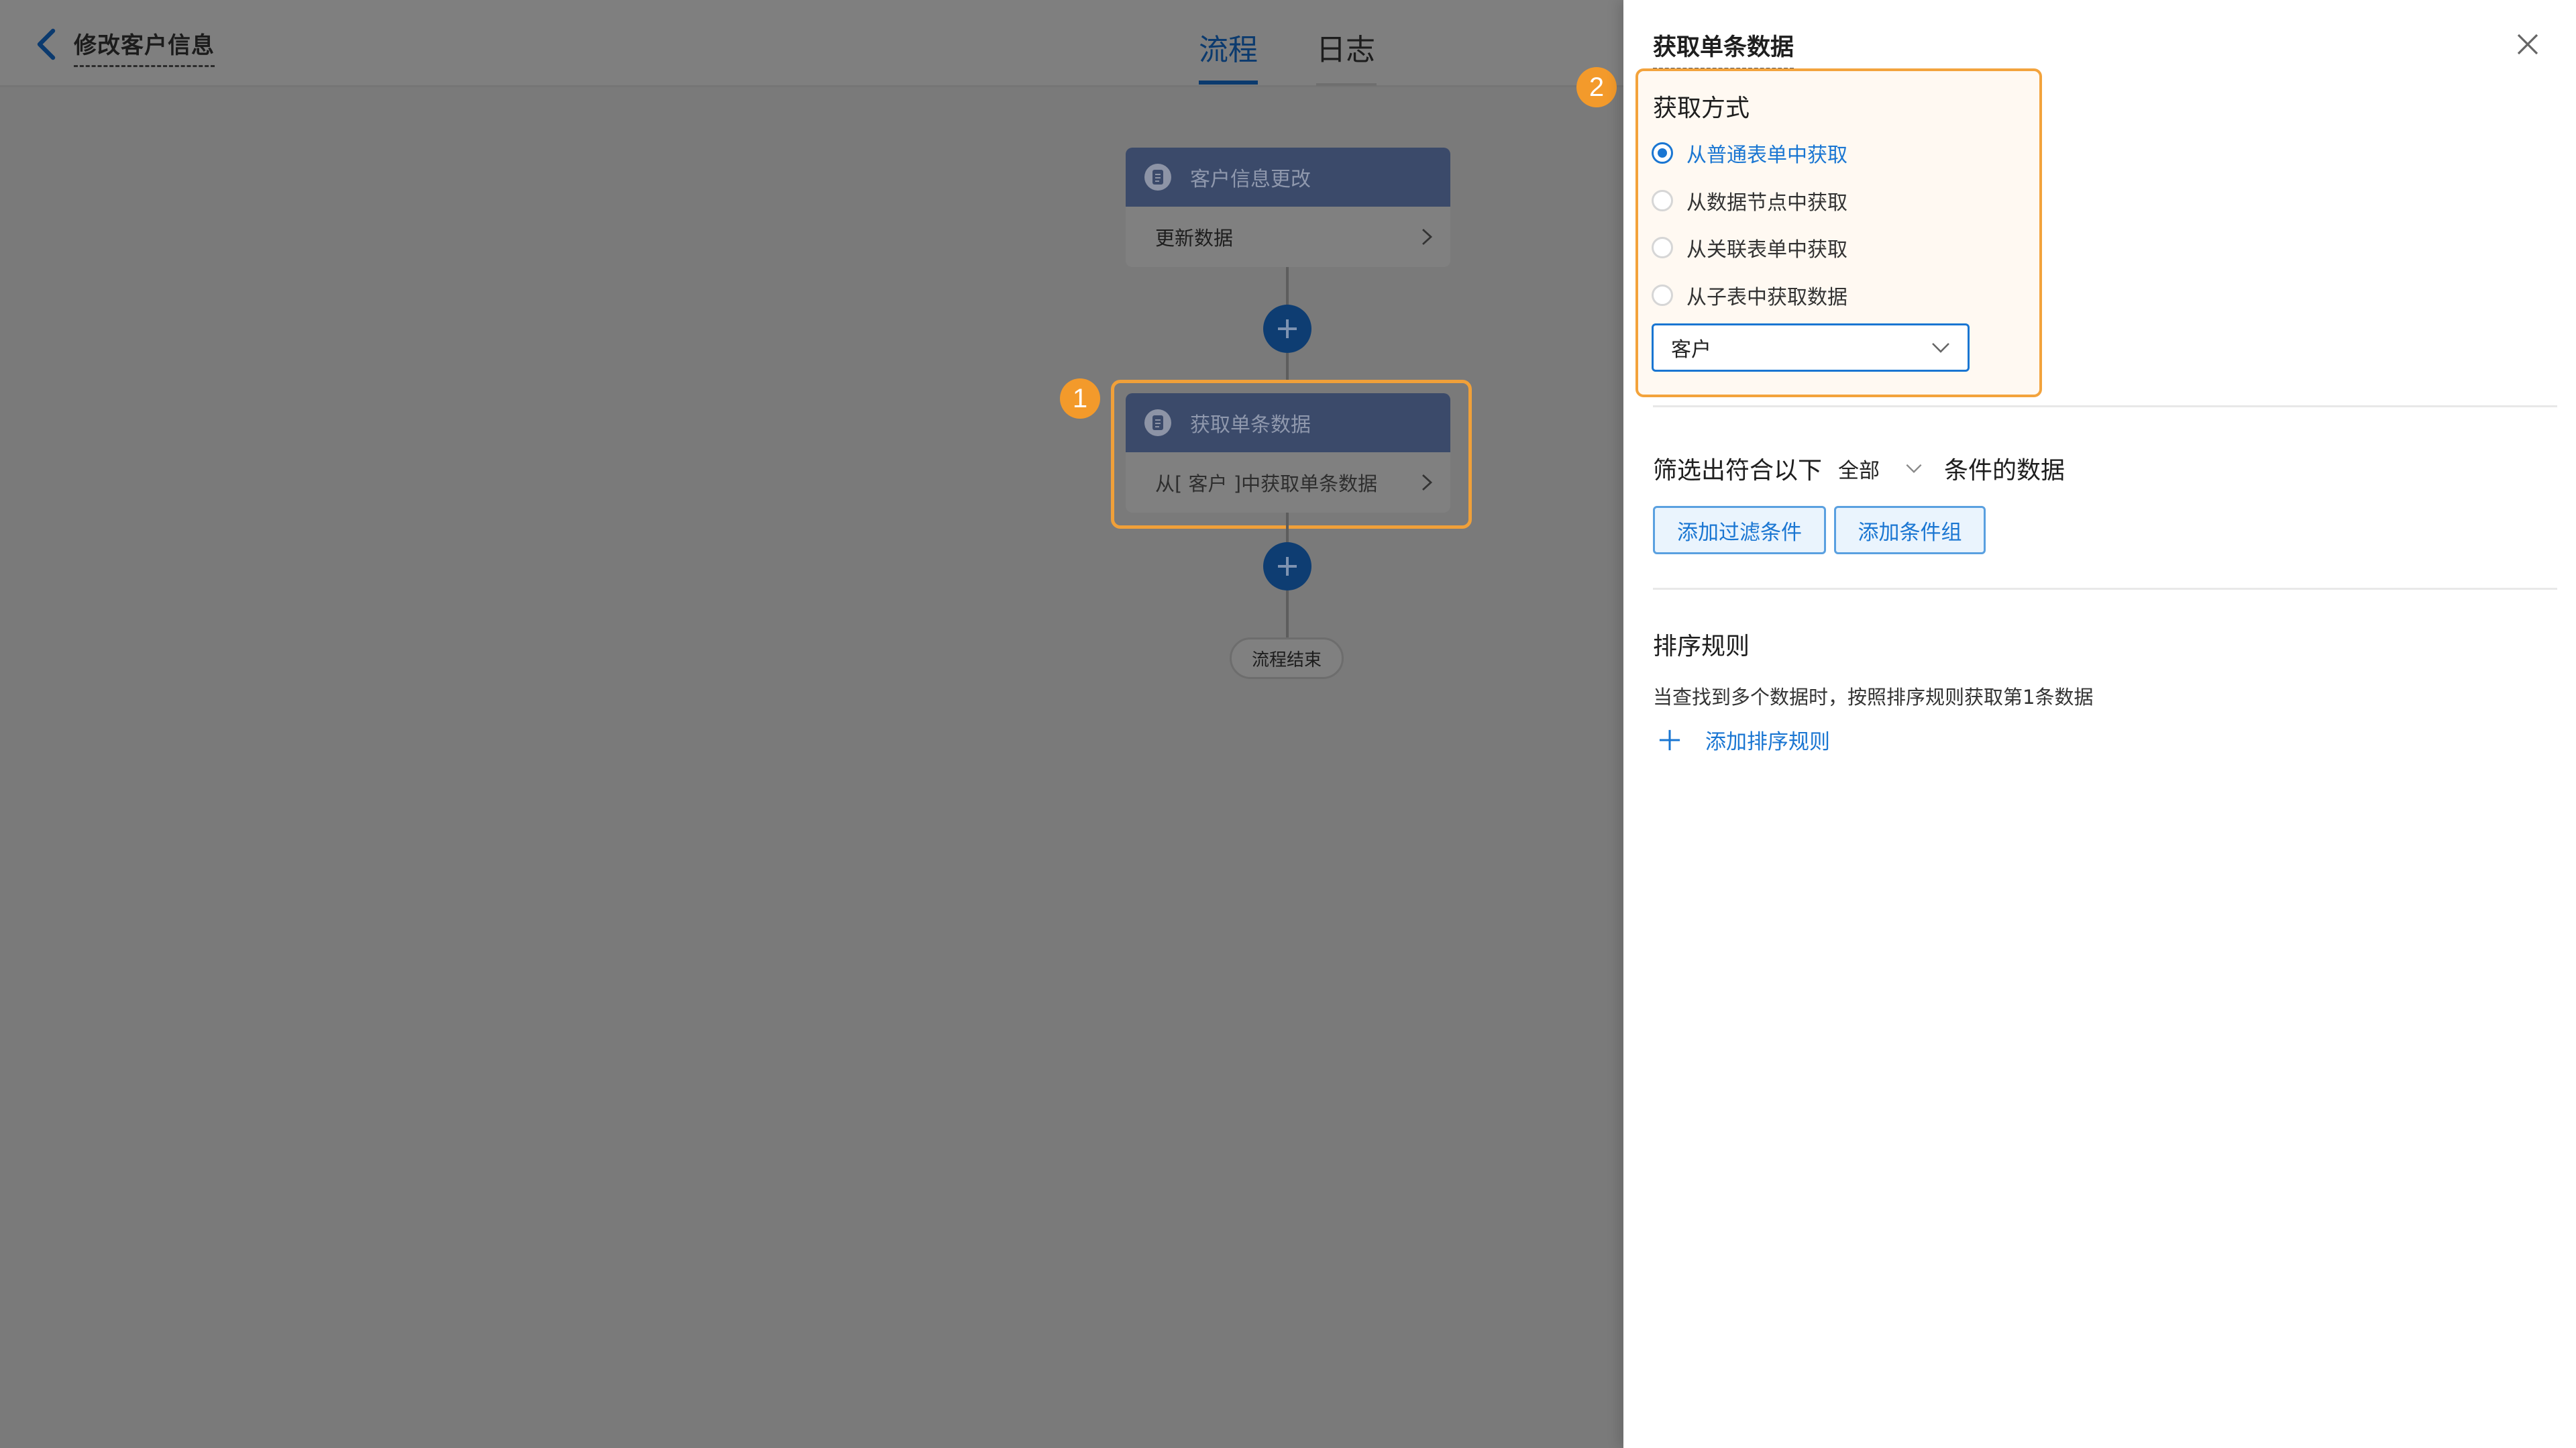  Describe the element at coordinates (1873, 697) in the screenshot. I see `sort-description: 当查找到多个数据时，按照排序规则获取第1条数据` at that location.